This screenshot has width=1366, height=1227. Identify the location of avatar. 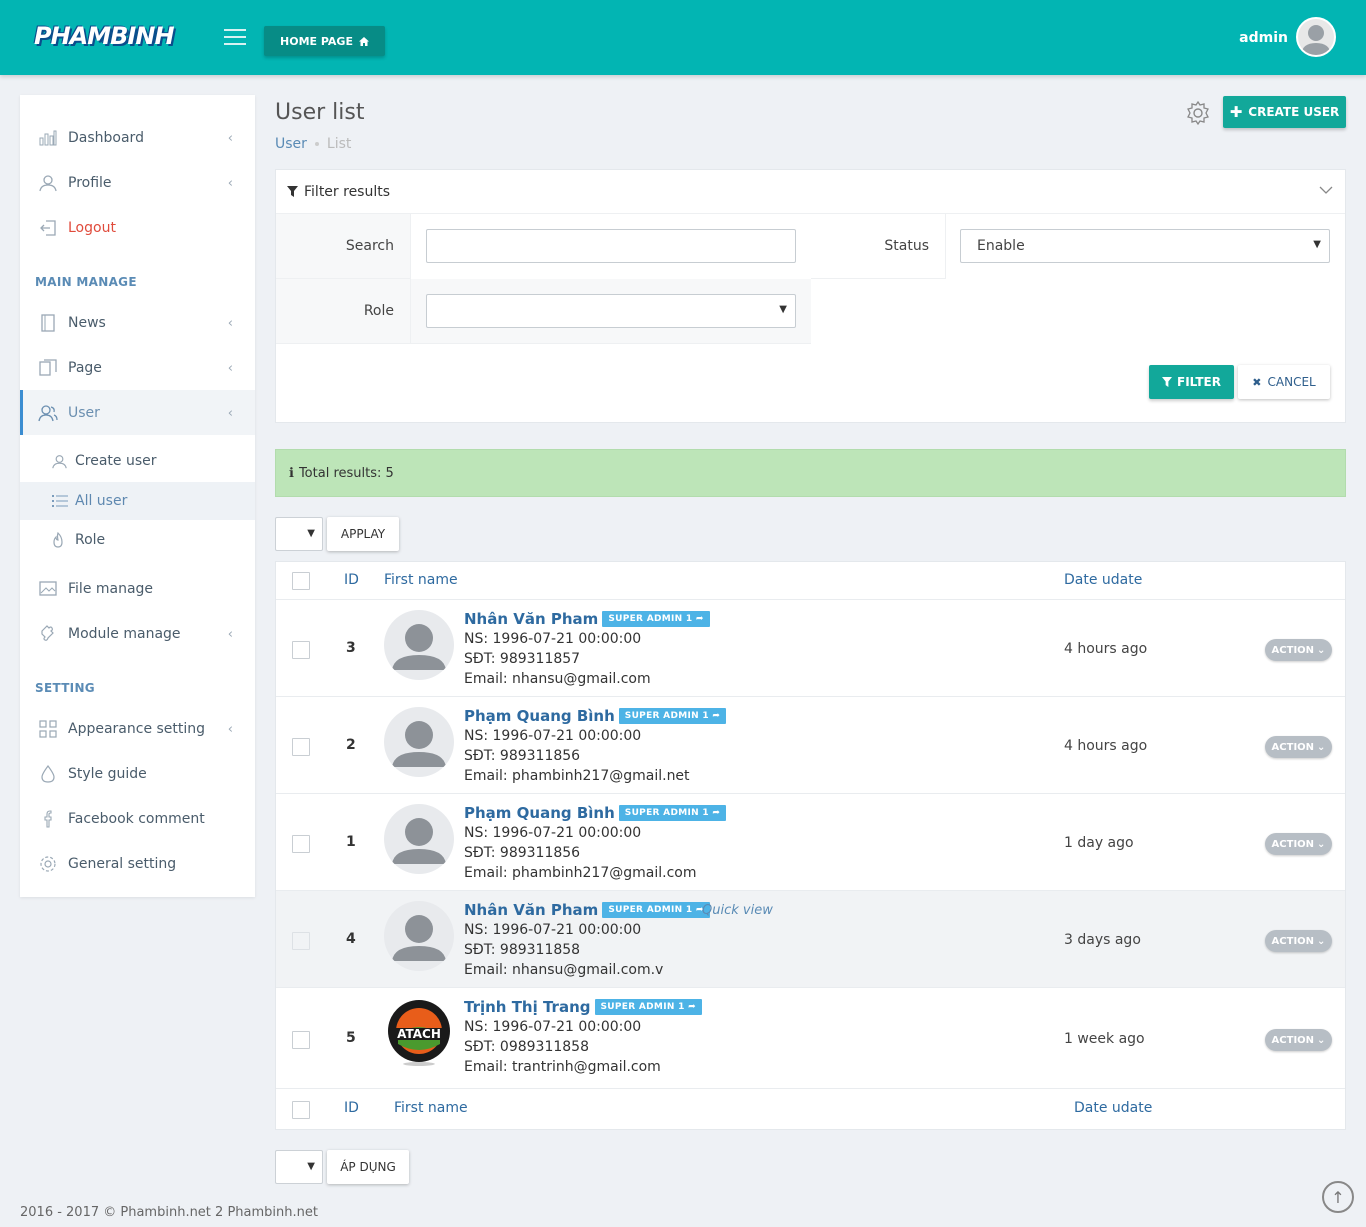
(419, 742).